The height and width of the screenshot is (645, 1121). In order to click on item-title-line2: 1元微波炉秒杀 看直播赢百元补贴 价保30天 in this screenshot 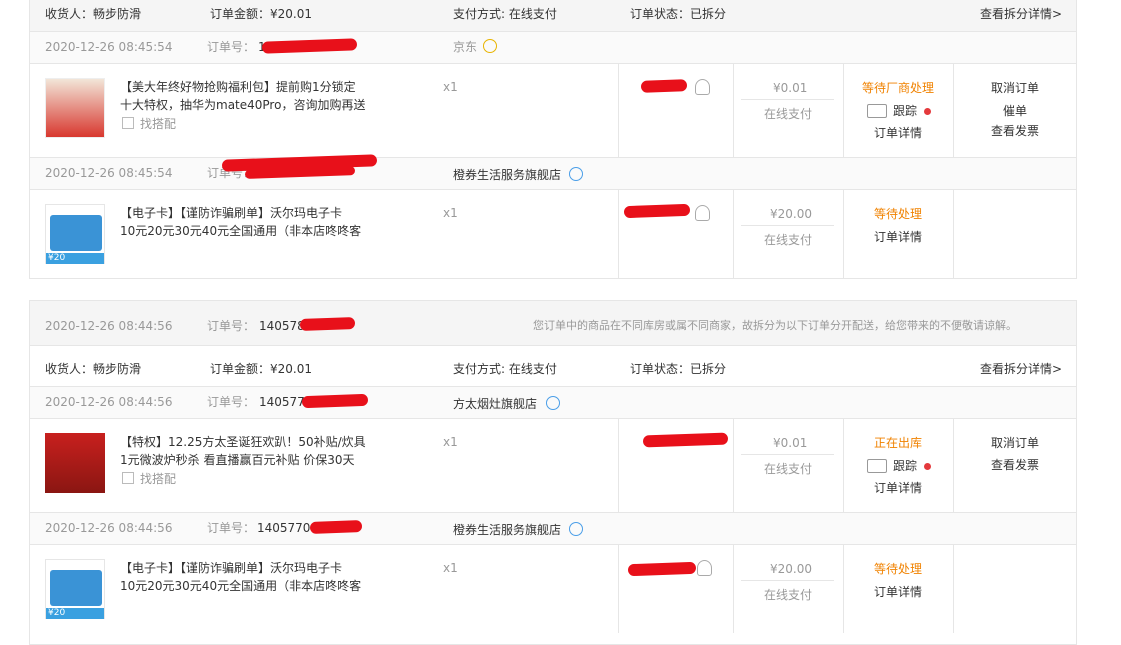, I will do `click(237, 460)`.